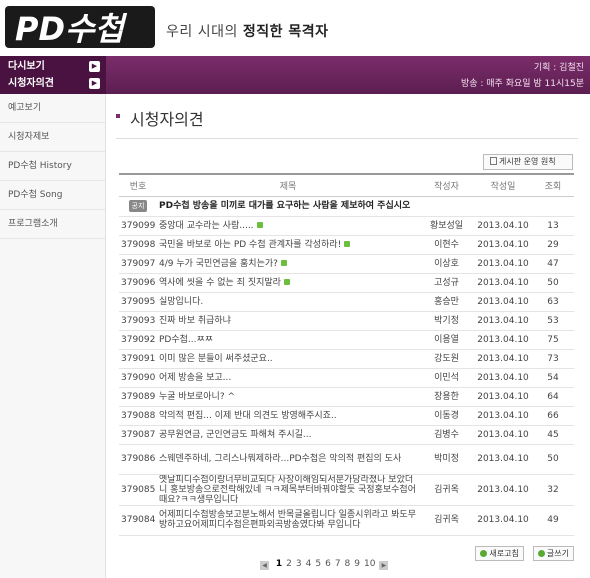 The image size is (590, 578). Describe the element at coordinates (288, 397) in the screenshot. I see `post-subject: 누굴 바보로아니? ^` at that location.